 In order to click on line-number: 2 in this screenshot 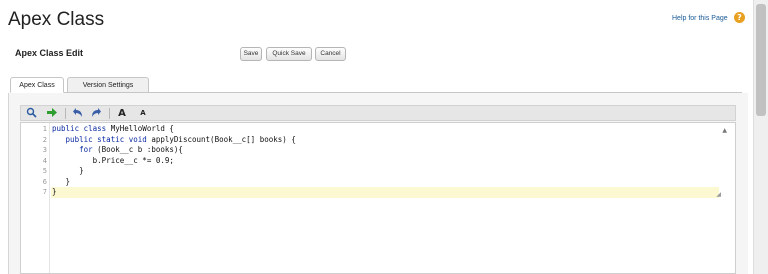, I will do `click(44, 139)`.